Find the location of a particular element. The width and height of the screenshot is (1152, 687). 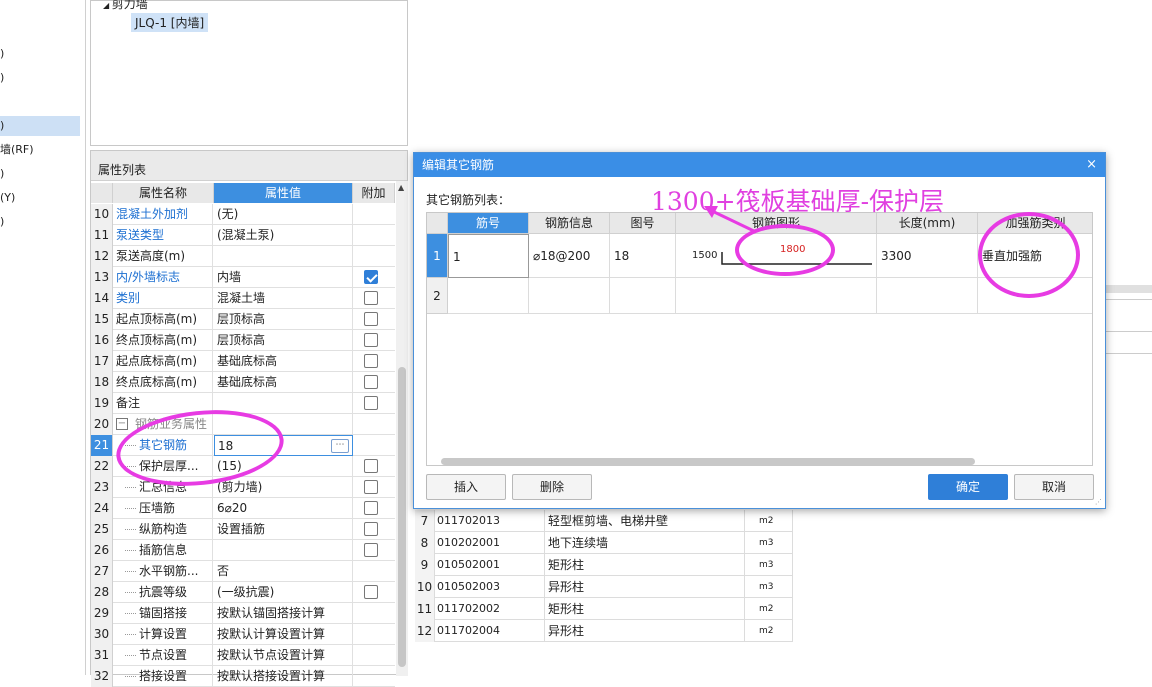

property-row: 17 起点底标高(m) 基础底标高 is located at coordinates (243, 361).